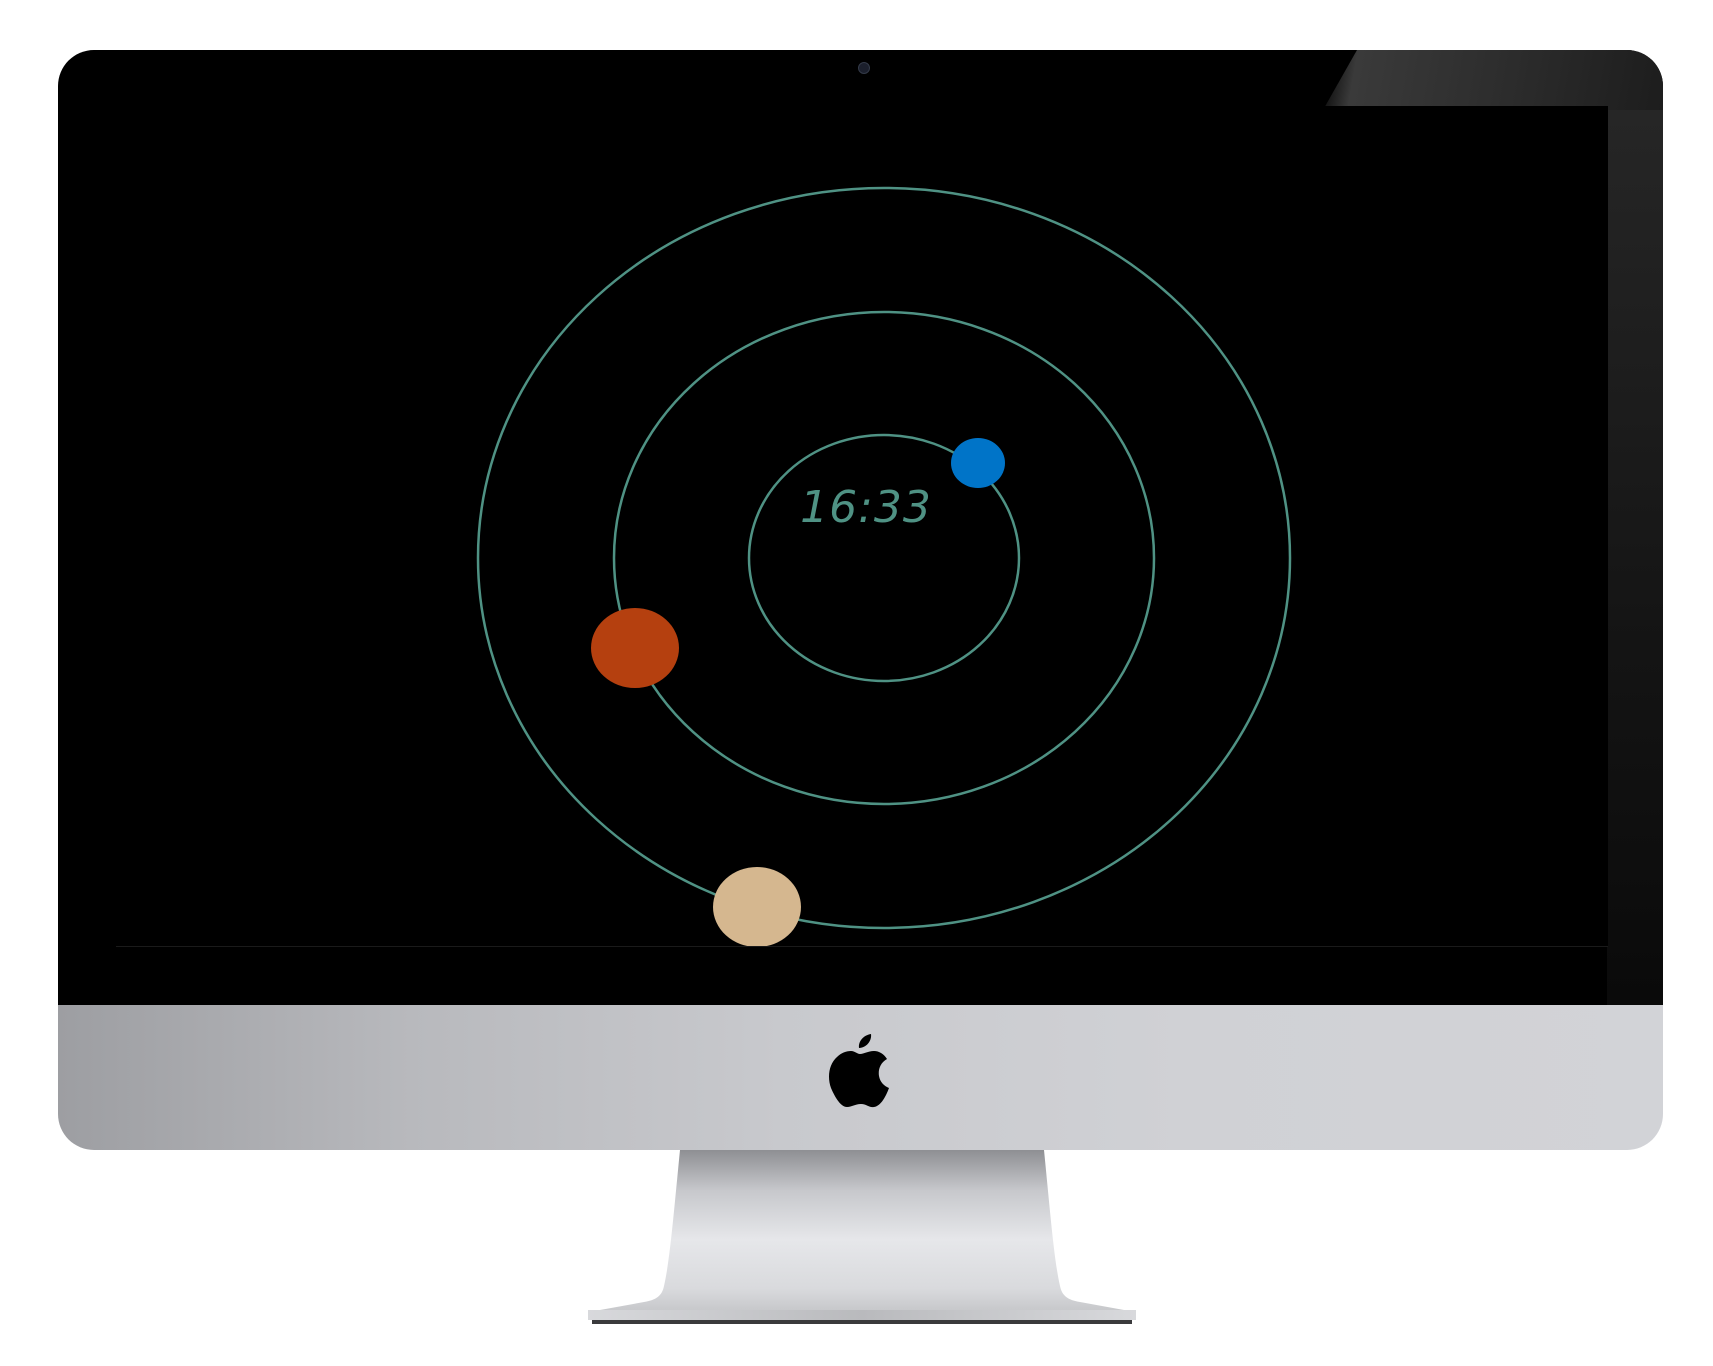 This screenshot has width=1713, height=1366. Describe the element at coordinates (1493, 80) in the screenshot. I see `bezel-glare` at that location.